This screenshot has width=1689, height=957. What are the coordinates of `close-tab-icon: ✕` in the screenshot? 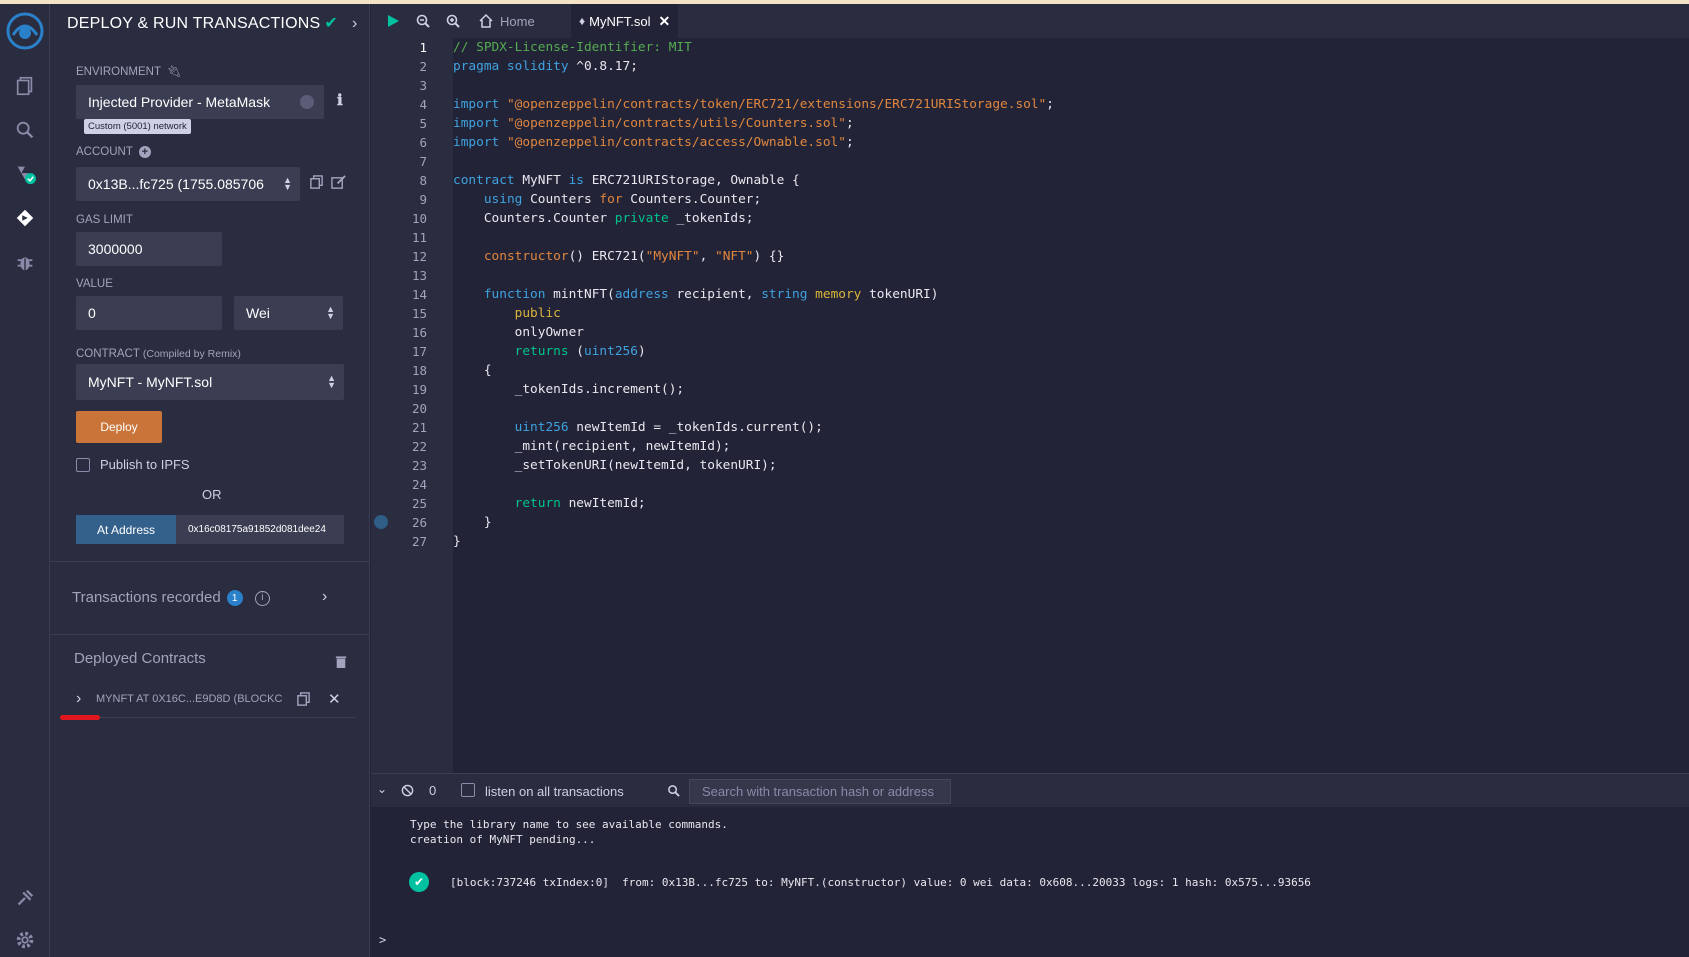 It's located at (665, 21).